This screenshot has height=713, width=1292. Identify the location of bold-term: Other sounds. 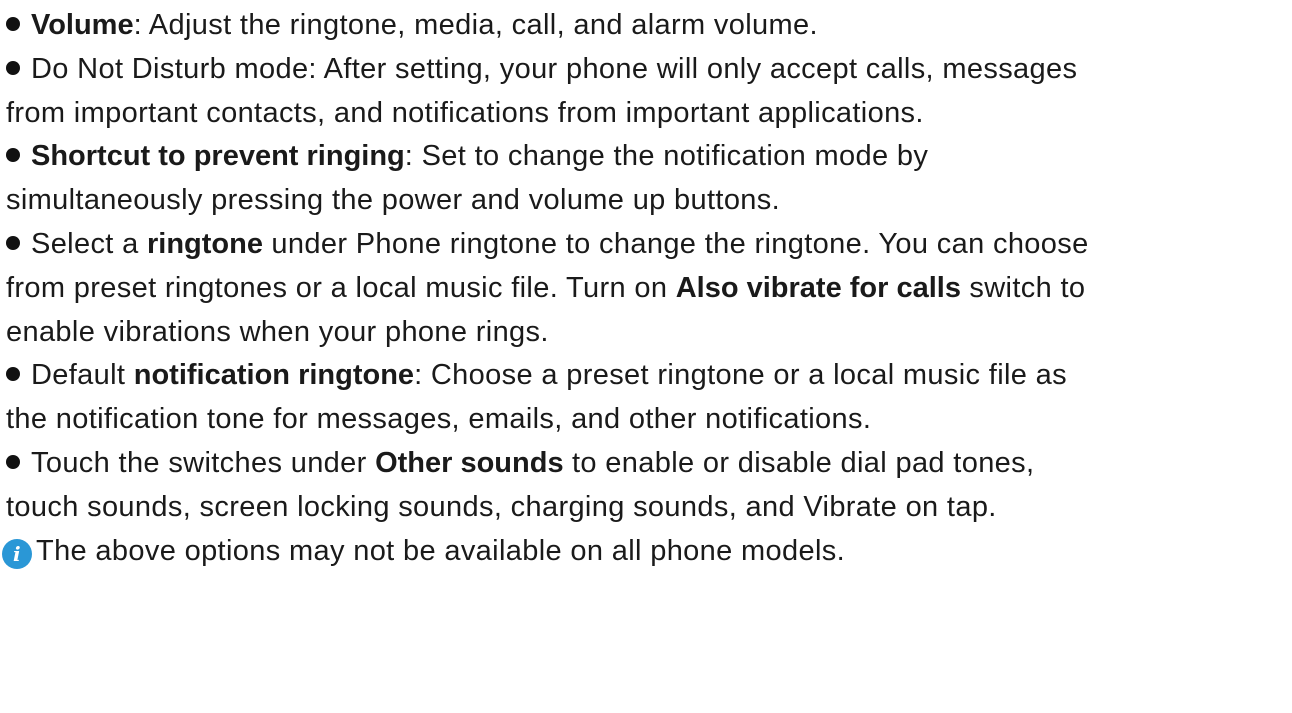
(469, 462).